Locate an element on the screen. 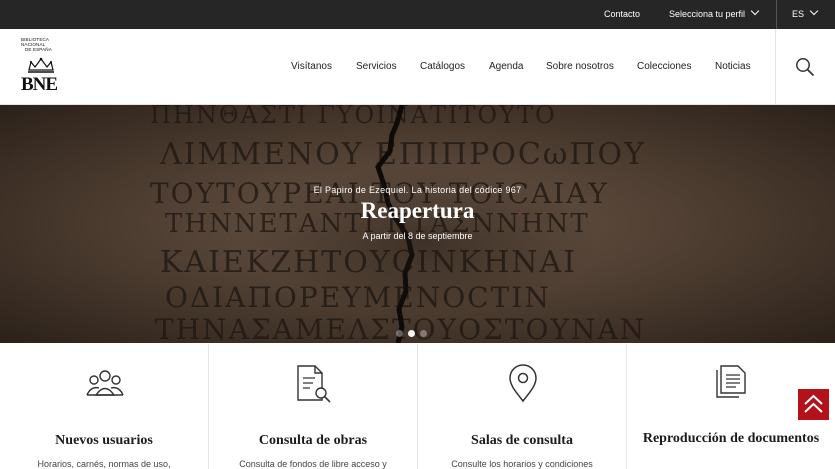 The width and height of the screenshot is (835, 469). topbar-divider is located at coordinates (776, 14).